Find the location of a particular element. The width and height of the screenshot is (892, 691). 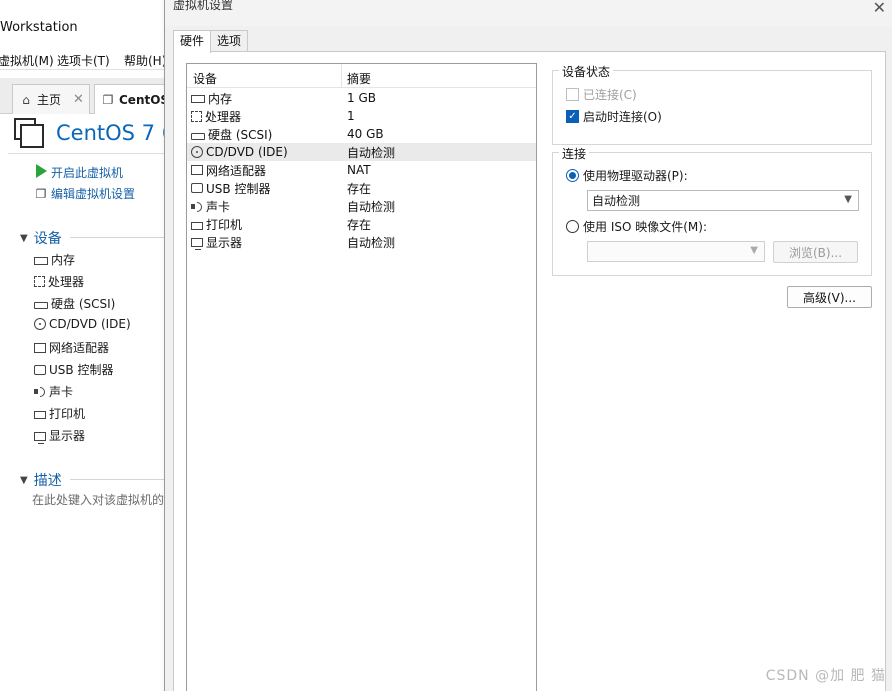

device-row-cpu: 处理器 1 is located at coordinates (361, 116).